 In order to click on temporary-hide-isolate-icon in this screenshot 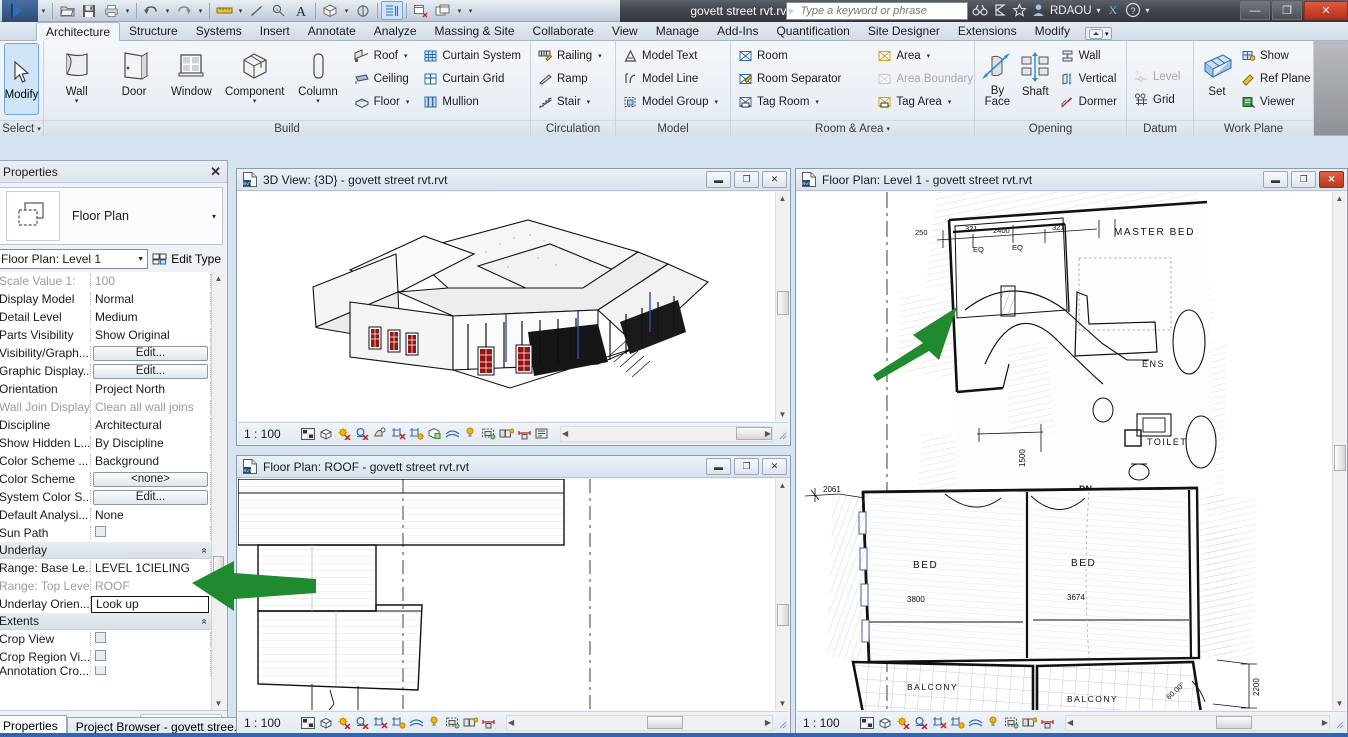, I will do `click(434, 434)`.